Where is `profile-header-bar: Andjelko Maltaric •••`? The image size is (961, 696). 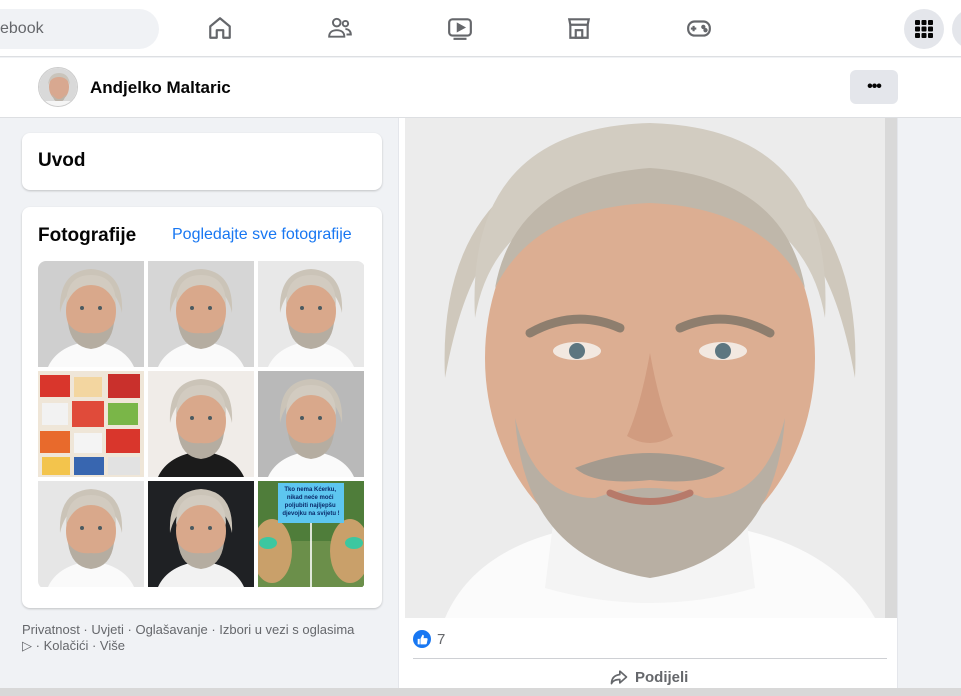
profile-header-bar: Andjelko Maltaric ••• is located at coordinates (480, 88).